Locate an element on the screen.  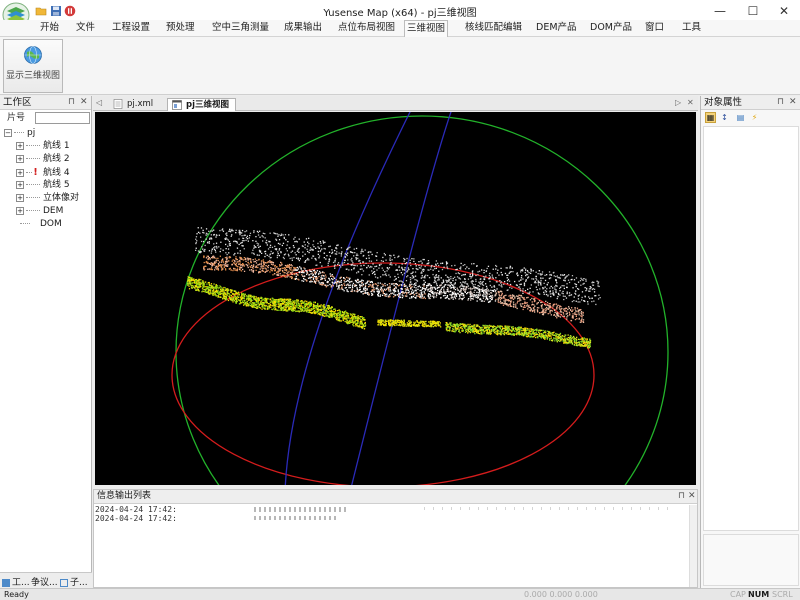
tab-epipolar-edit: 核线匹配编辑 is located at coordinates (493, 28).